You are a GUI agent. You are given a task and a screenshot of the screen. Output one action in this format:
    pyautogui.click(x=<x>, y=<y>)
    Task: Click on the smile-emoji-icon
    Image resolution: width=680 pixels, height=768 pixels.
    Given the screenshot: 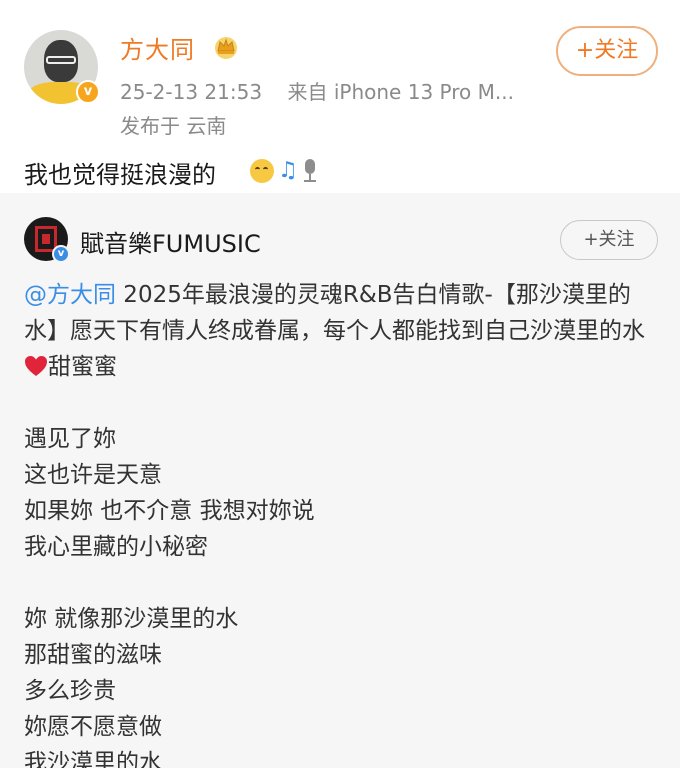 What is the action you would take?
    pyautogui.click(x=262, y=171)
    